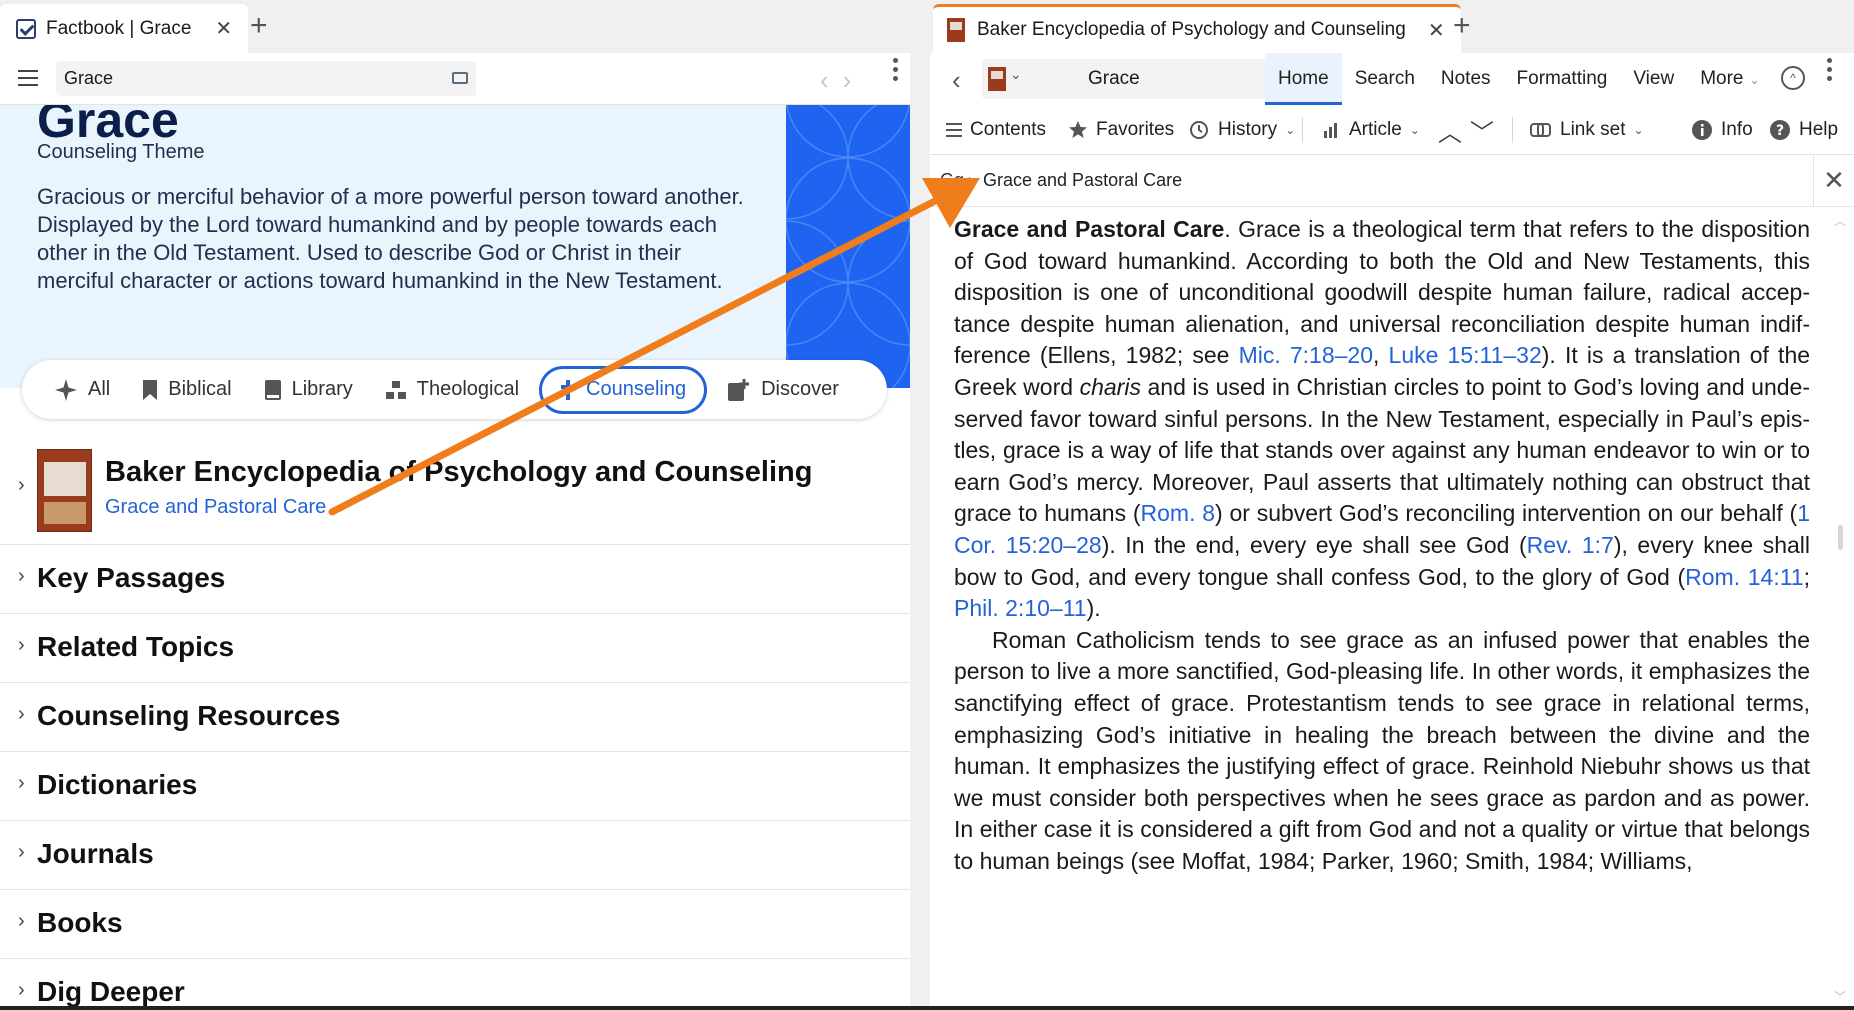 The image size is (1854, 1010). Describe the element at coordinates (28, 78) in the screenshot. I see `menu-icon` at that location.